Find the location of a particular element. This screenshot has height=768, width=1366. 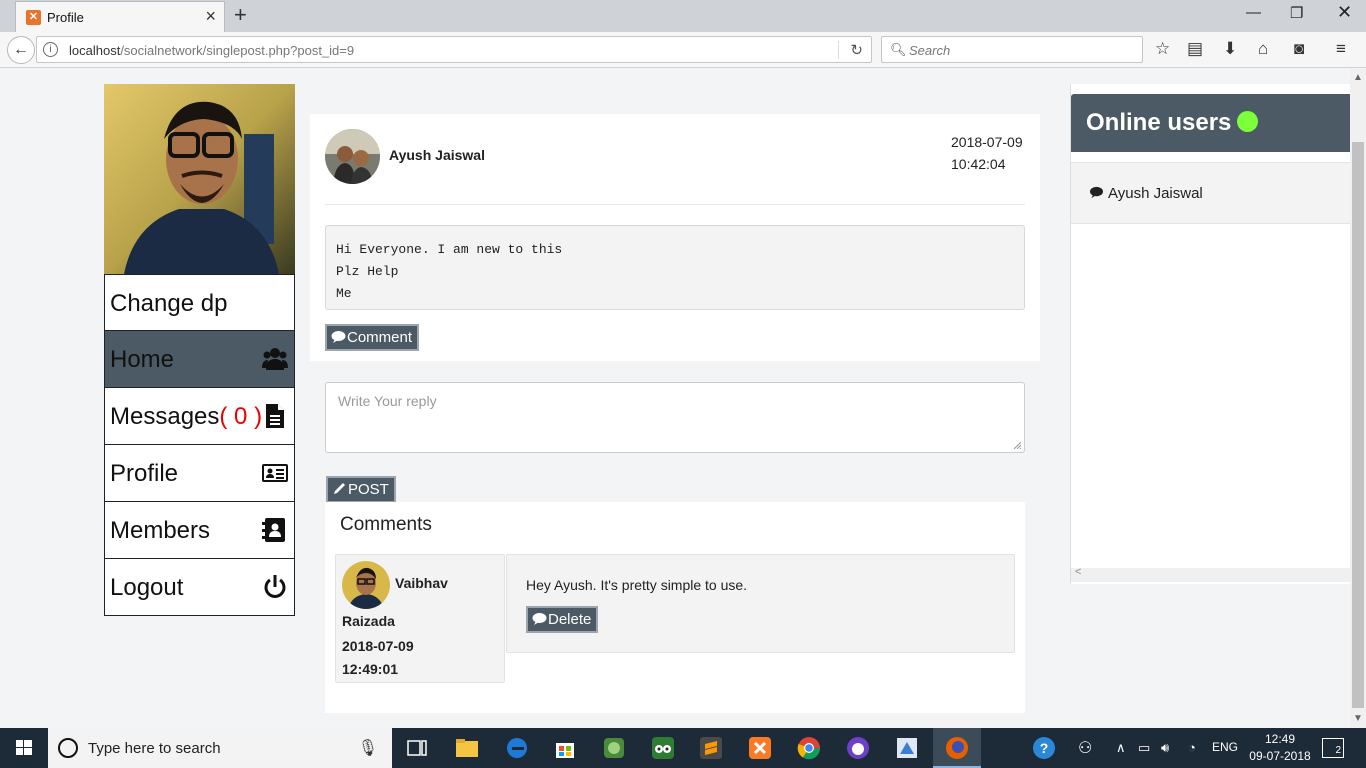

paint-icon is located at coordinates (907, 748).